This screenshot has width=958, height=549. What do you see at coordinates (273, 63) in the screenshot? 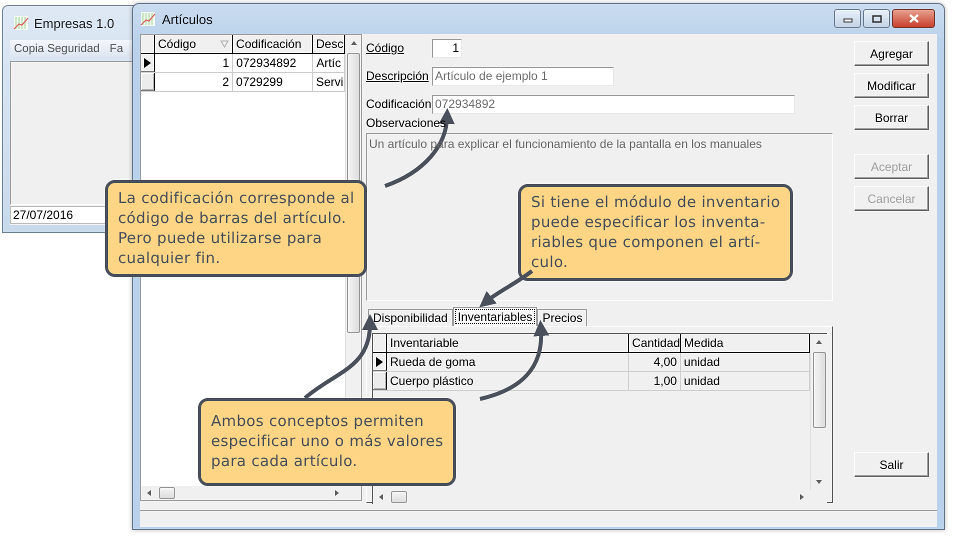
I see `table-cell: 072934892` at bounding box center [273, 63].